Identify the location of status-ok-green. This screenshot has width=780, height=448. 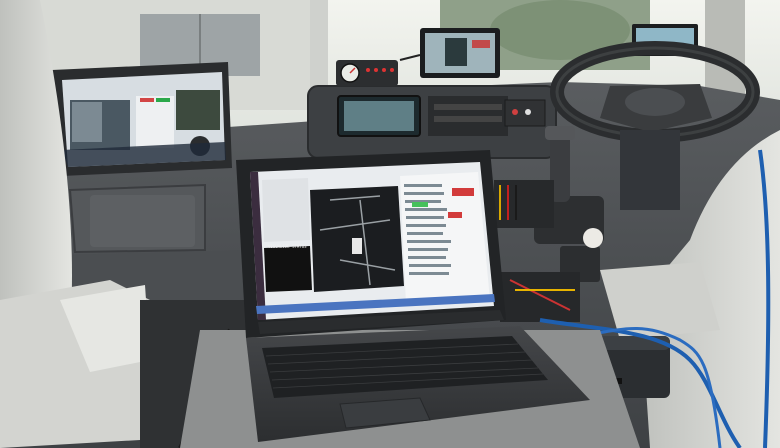
(420, 204).